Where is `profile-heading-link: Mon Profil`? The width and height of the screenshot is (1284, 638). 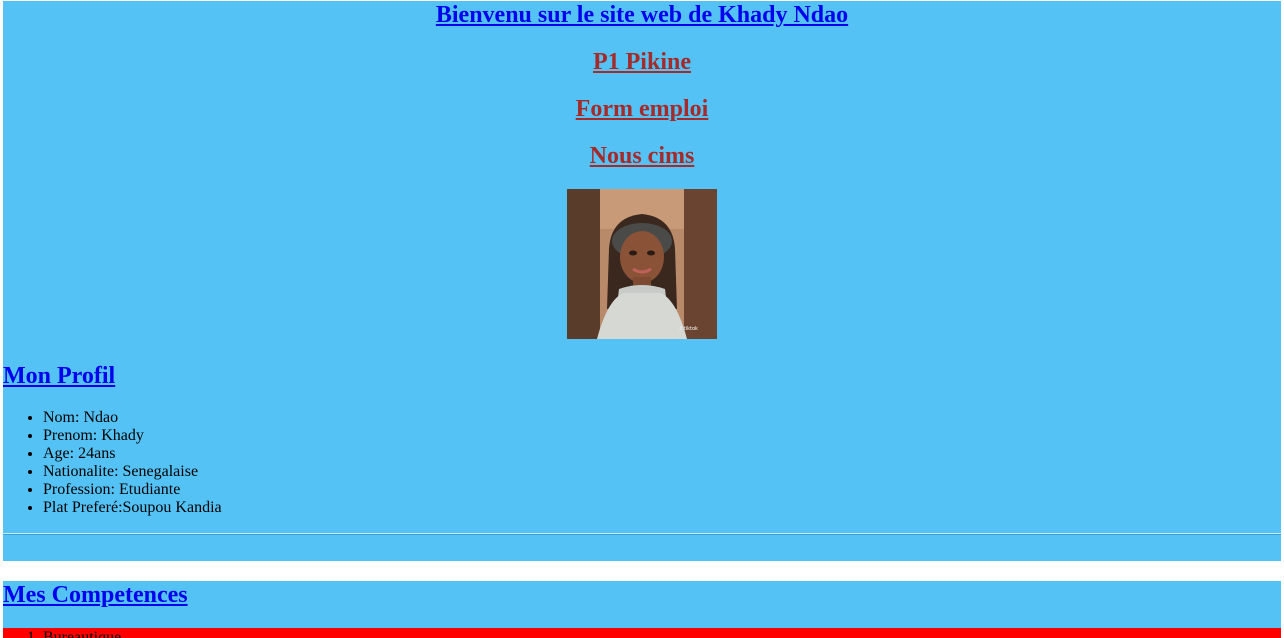 profile-heading-link: Mon Profil is located at coordinates (59, 376).